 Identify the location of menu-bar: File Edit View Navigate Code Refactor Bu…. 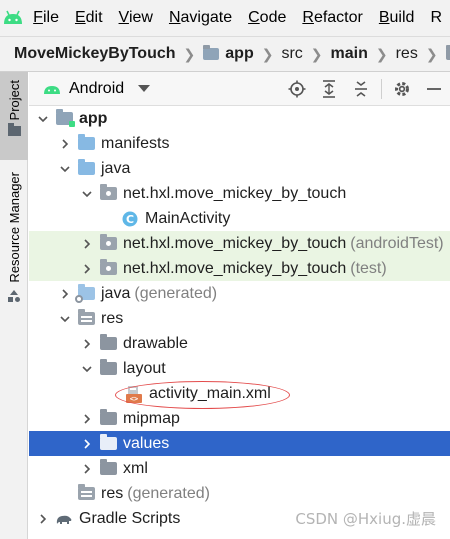
(225, 18).